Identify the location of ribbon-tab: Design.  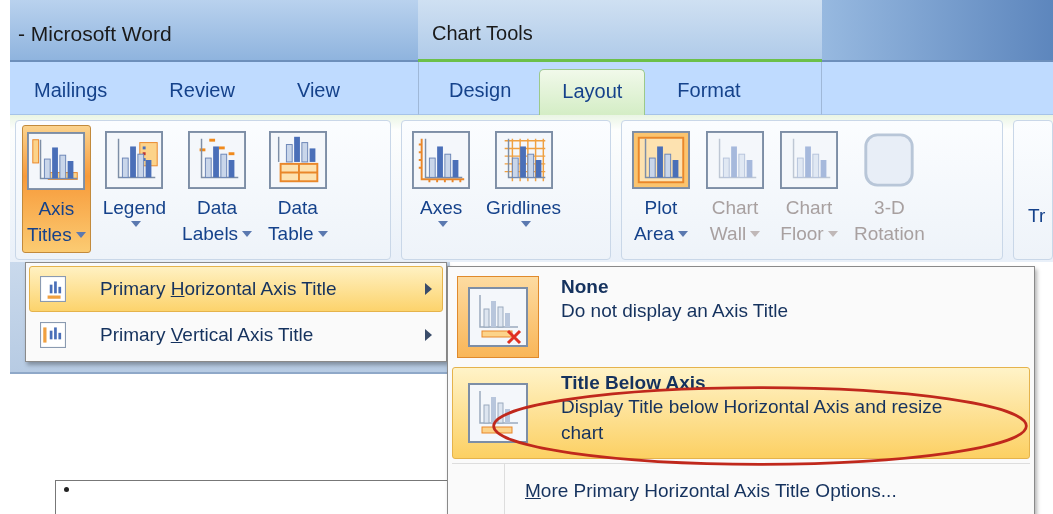
(478, 96).